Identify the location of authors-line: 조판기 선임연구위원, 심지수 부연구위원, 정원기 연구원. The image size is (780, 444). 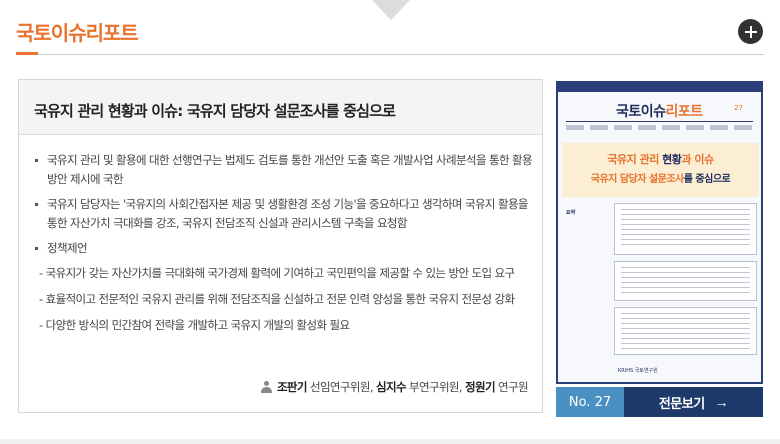
(394, 387).